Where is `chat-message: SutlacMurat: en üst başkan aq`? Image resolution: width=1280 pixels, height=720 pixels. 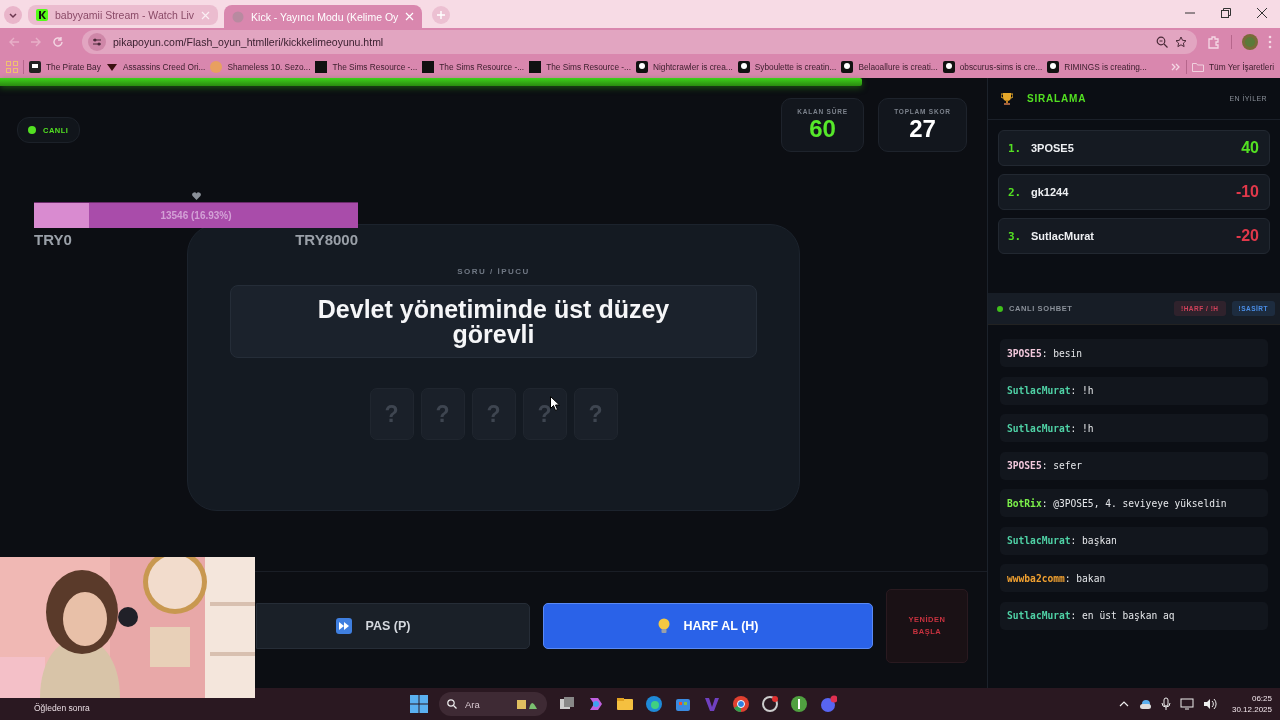
chat-message: SutlacMurat: en üst başkan aq is located at coordinates (1134, 615).